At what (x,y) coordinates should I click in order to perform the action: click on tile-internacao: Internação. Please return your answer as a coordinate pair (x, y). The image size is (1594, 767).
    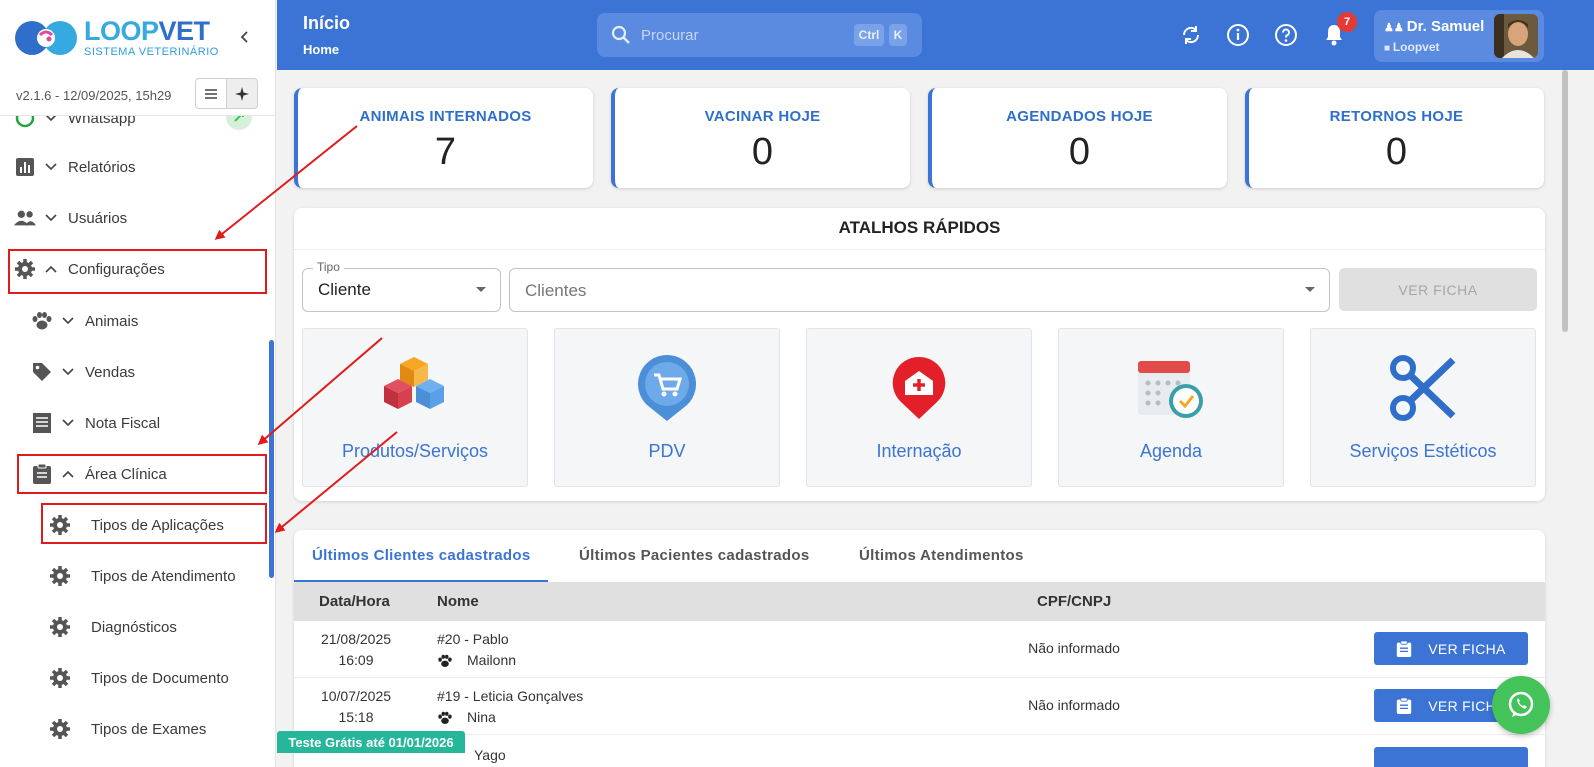
    Looking at the image, I should click on (919, 407).